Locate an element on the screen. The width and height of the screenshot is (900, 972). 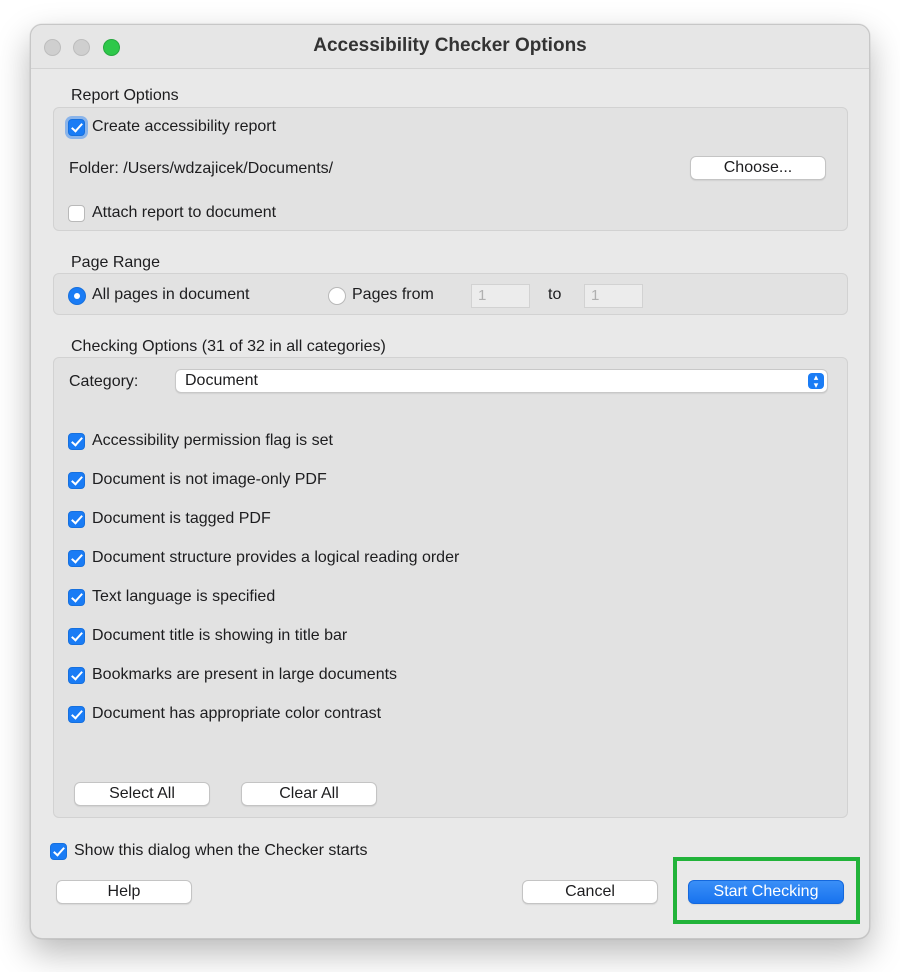
pages-from-radio is located at coordinates (337, 296).